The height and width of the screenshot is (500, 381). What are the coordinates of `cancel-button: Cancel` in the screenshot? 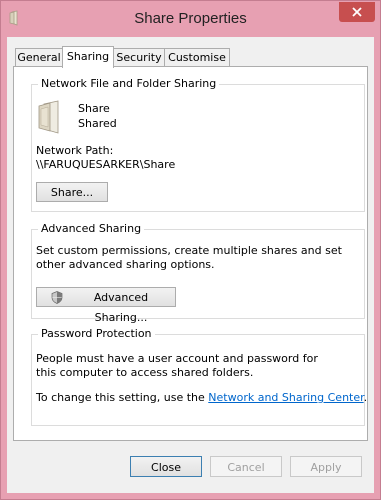 It's located at (246, 466).